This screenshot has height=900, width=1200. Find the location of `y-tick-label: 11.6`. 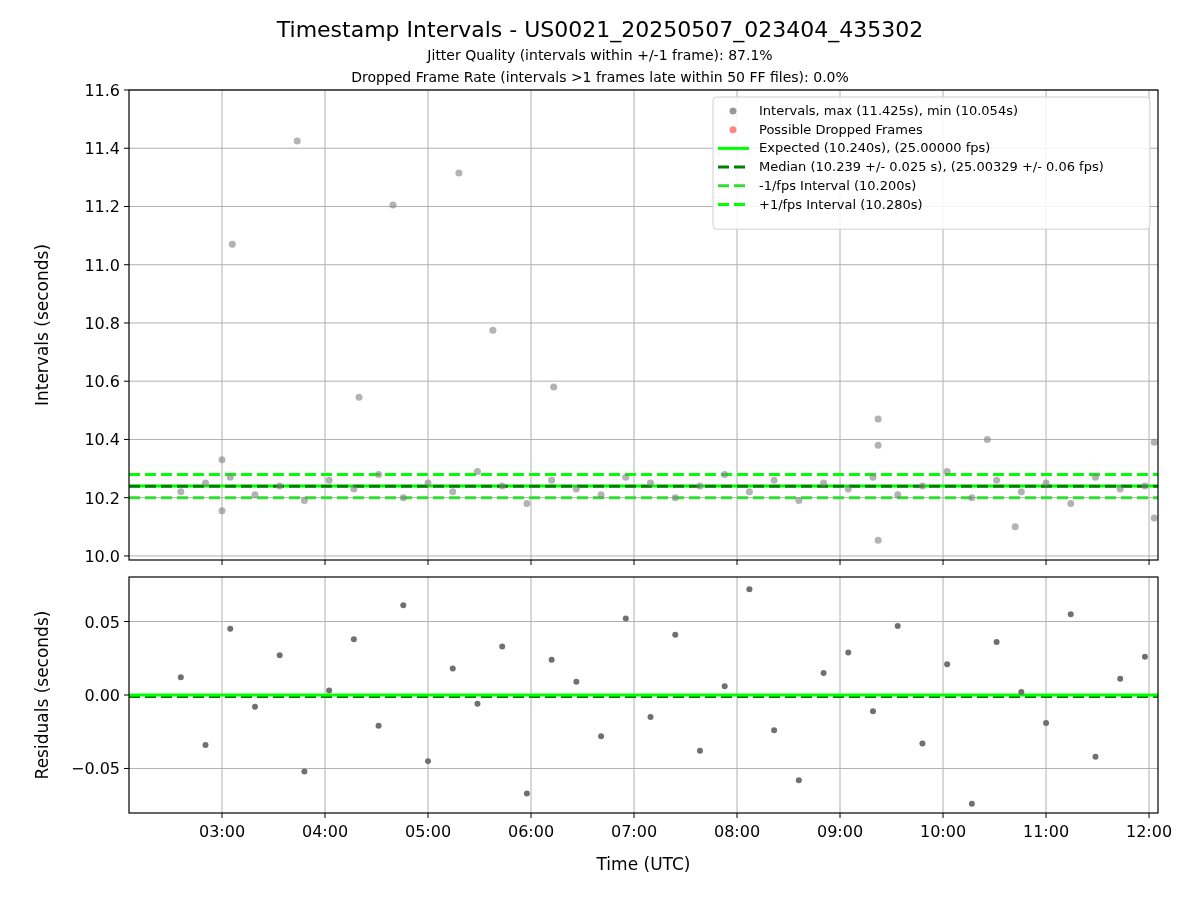

y-tick-label: 11.6 is located at coordinates (102, 90).